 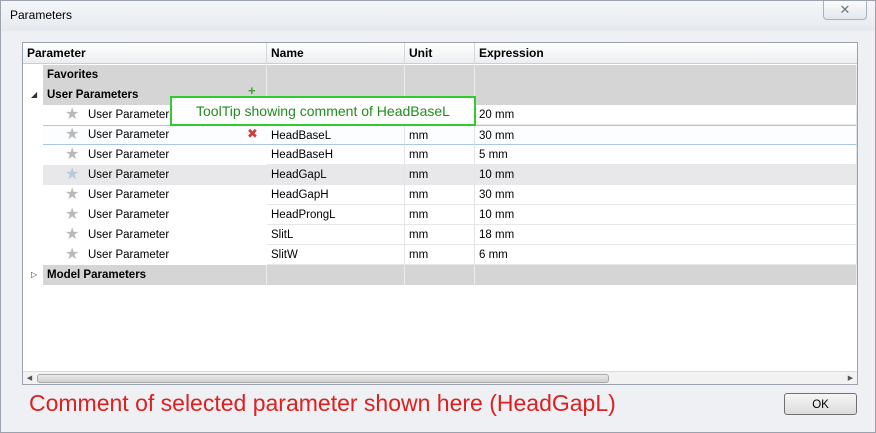 I want to click on scrollbar-thumb, so click(x=323, y=378).